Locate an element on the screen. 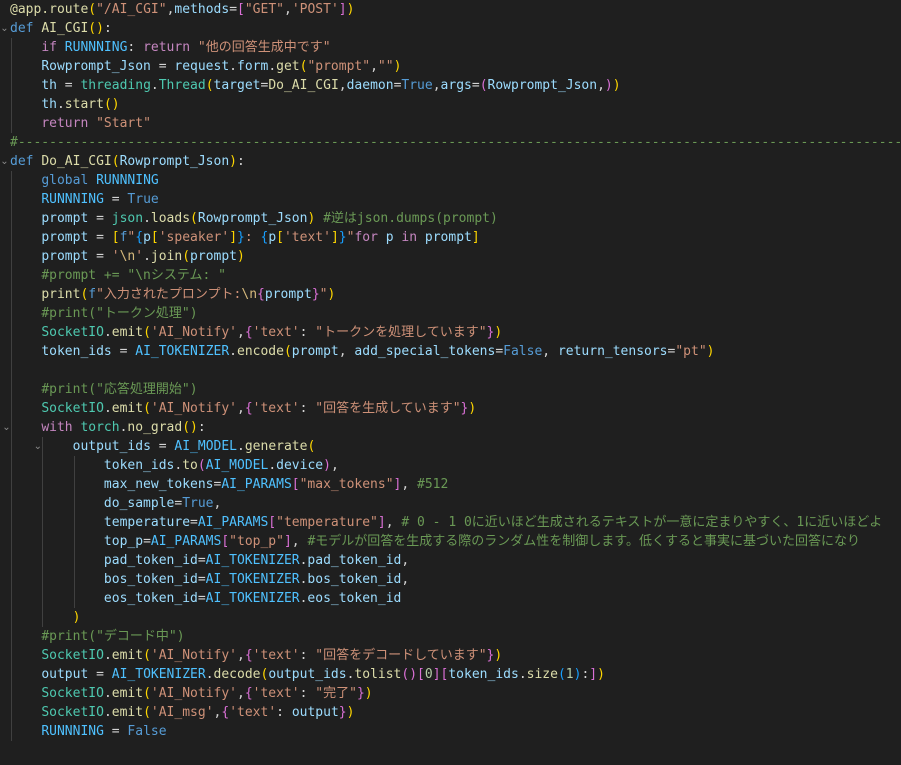 The image size is (901, 765). code-line: return "Start" is located at coordinates (75, 123).